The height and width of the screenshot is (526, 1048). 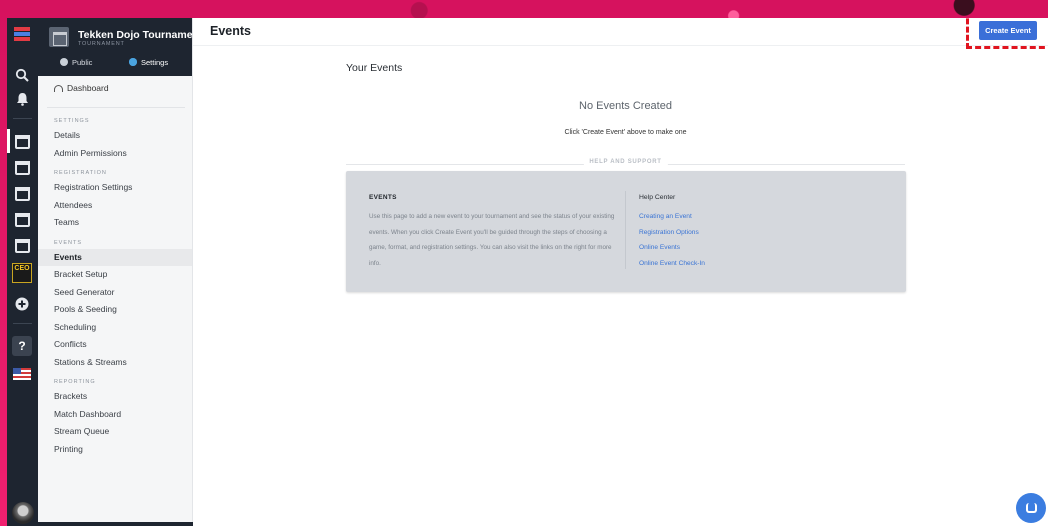 What do you see at coordinates (115, 415) in the screenshot?
I see `nav-item-match-dashboard: Match Dashboard` at bounding box center [115, 415].